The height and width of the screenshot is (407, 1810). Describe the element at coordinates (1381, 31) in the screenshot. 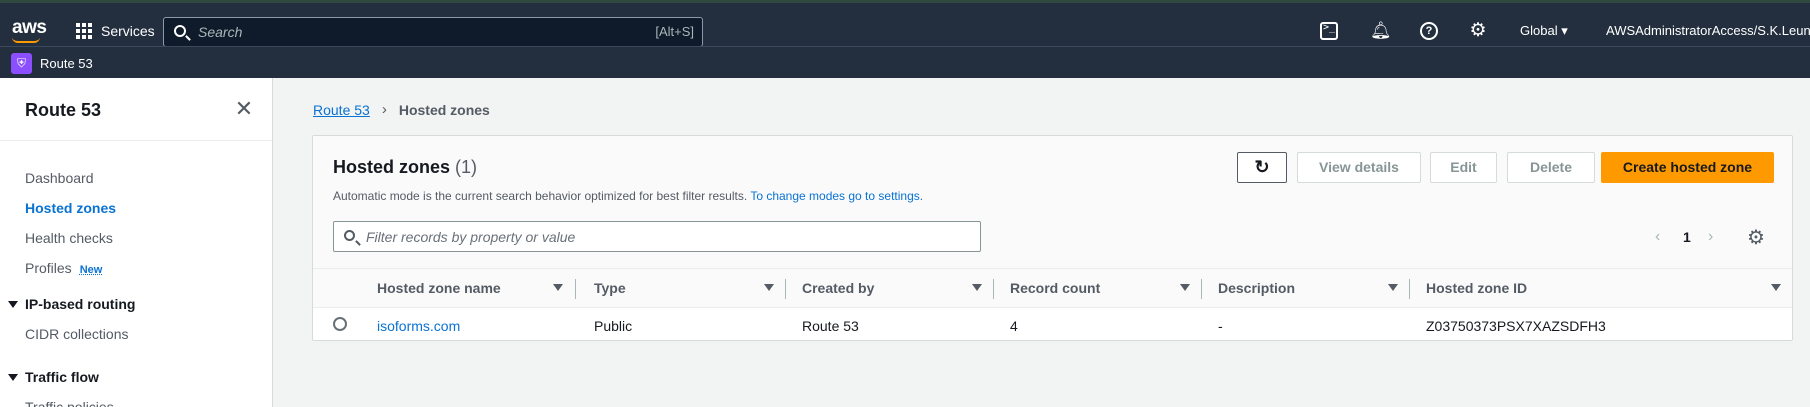

I see `bell-icon: 🔔︎` at that location.